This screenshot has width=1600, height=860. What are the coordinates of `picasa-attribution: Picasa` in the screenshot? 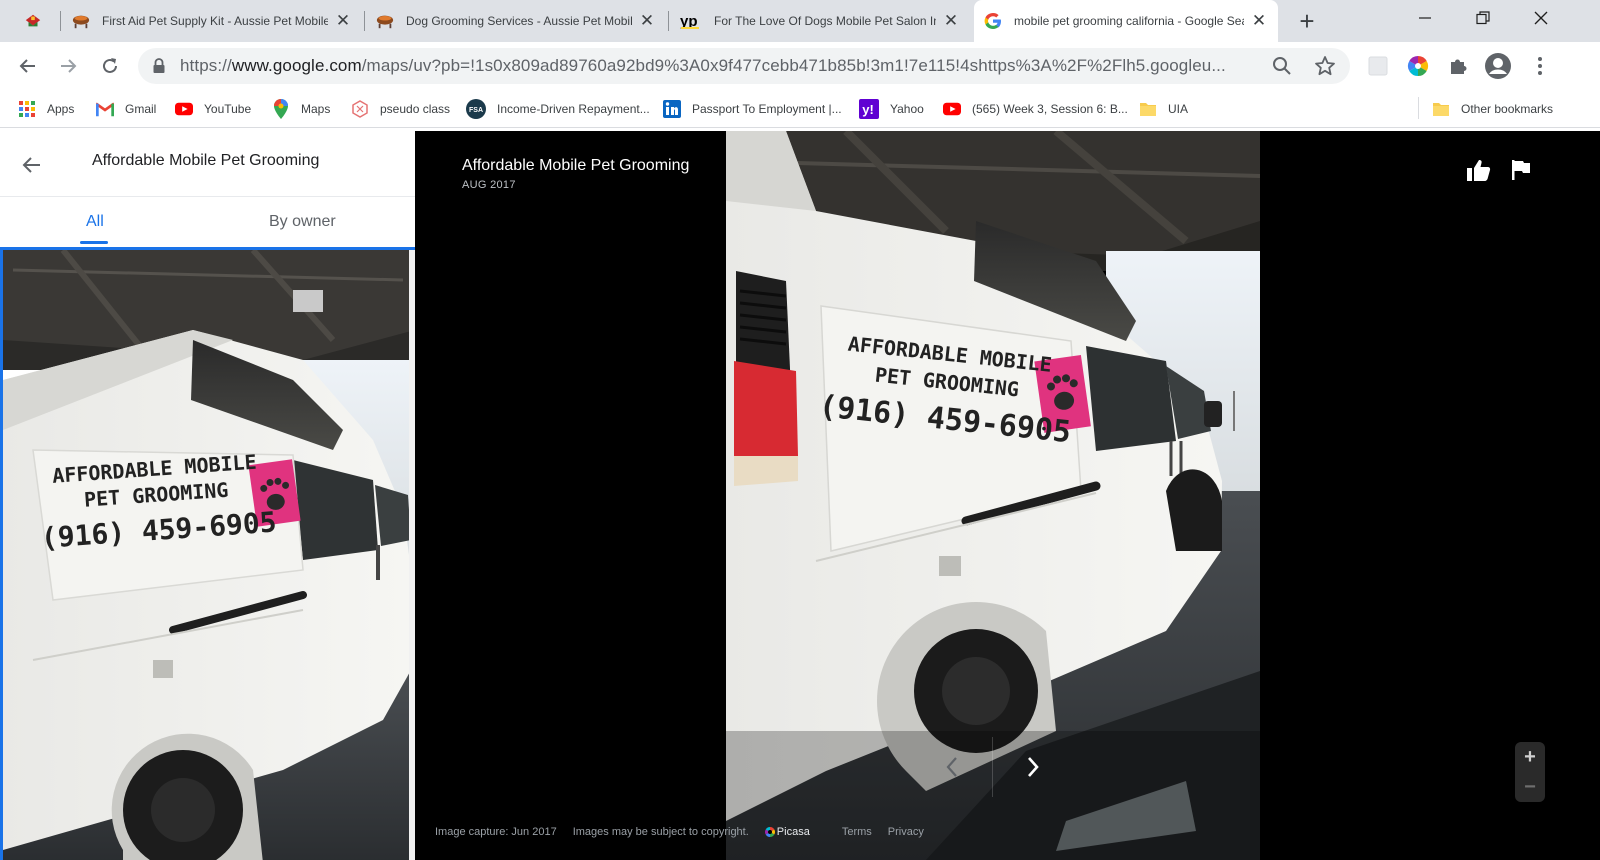 It's located at (795, 832).